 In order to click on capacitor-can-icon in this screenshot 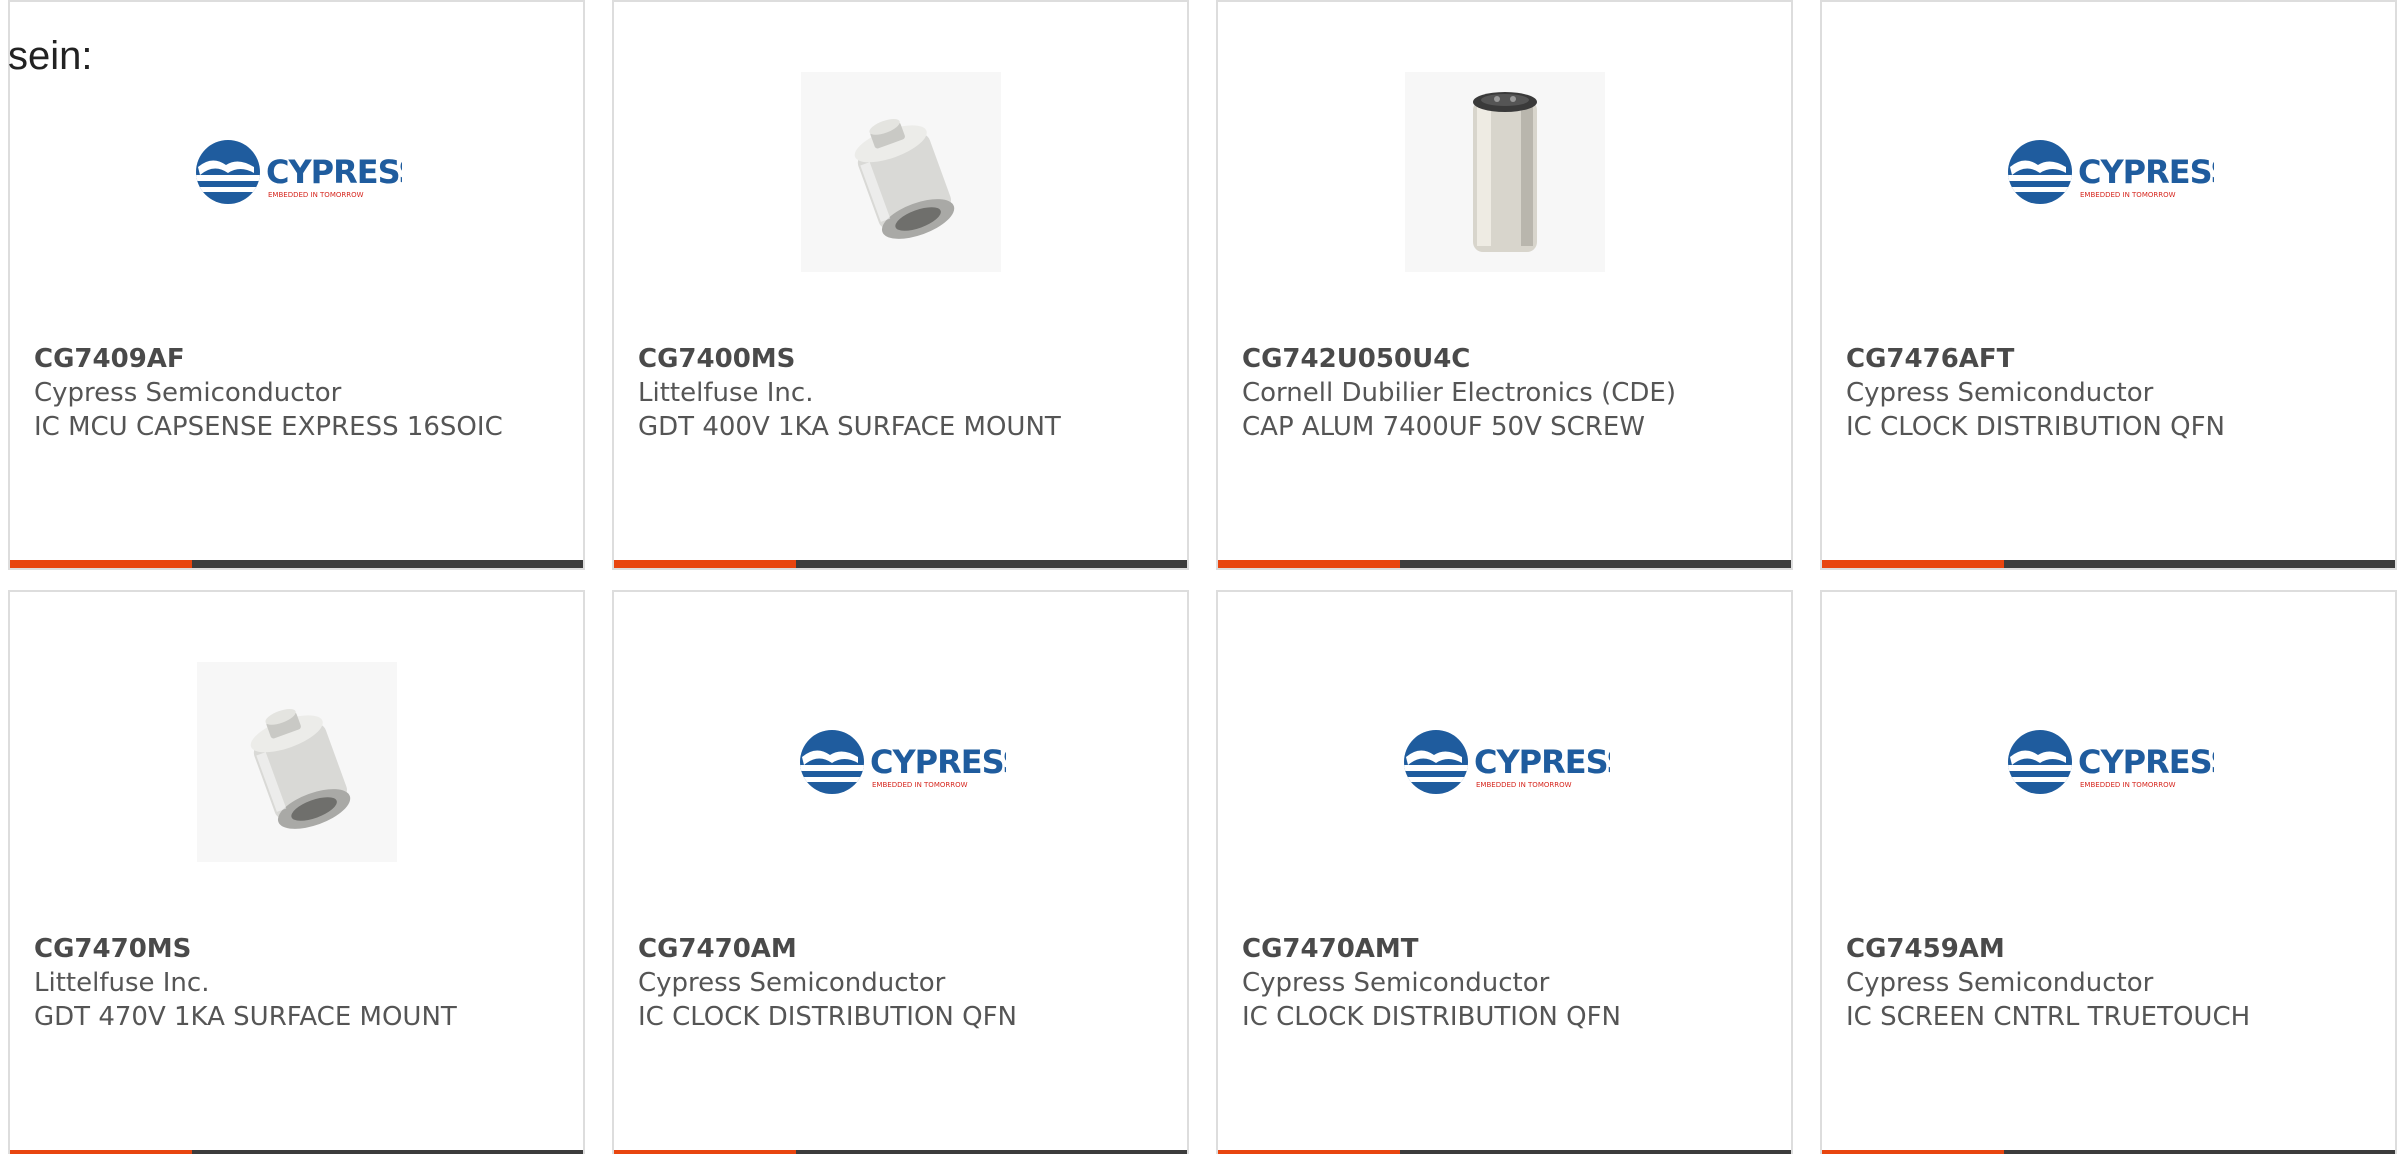, I will do `click(1504, 172)`.